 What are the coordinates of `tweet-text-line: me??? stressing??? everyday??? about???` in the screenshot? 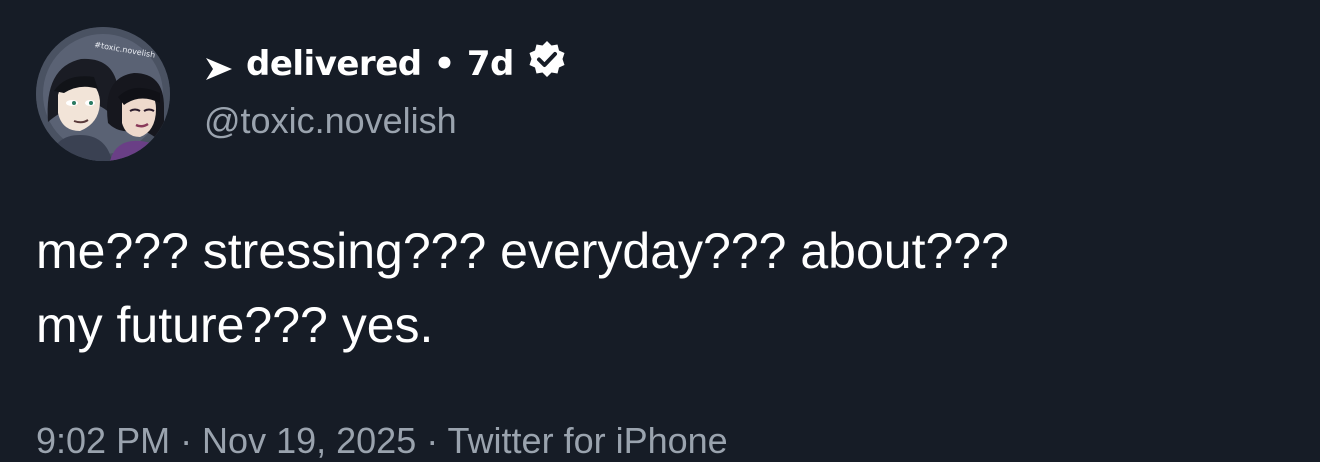 It's located at (522, 251).